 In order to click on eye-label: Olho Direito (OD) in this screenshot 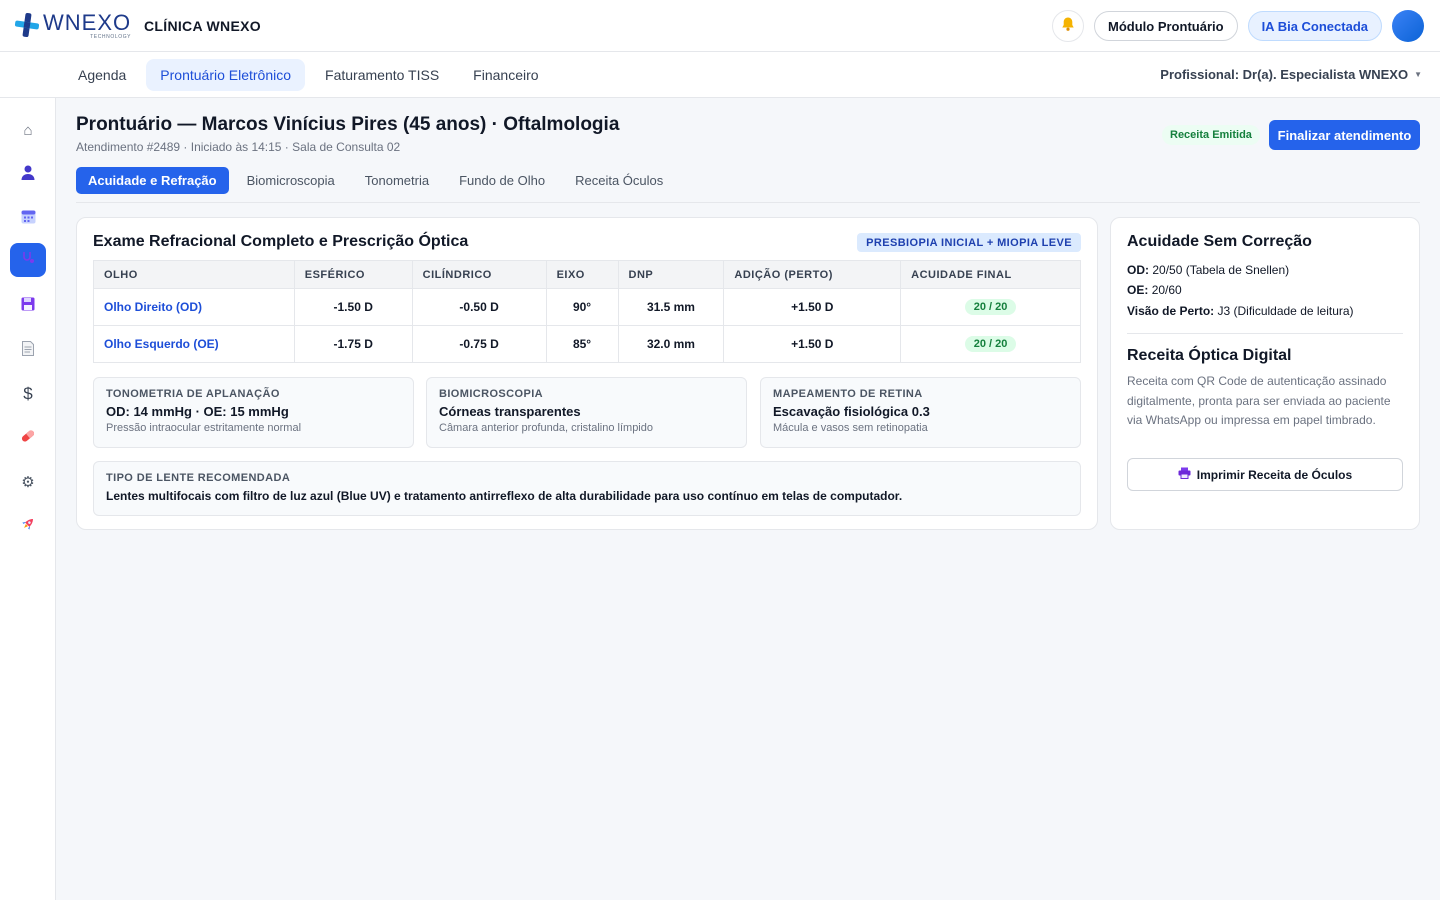, I will do `click(194, 307)`.